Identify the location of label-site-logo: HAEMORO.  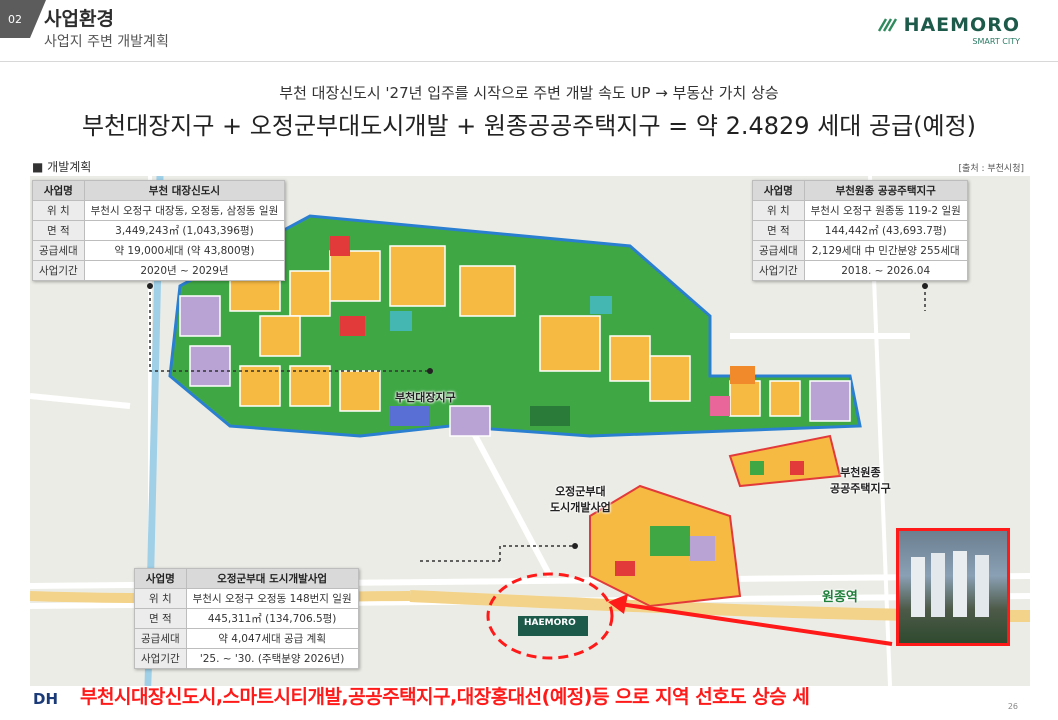
(550, 623).